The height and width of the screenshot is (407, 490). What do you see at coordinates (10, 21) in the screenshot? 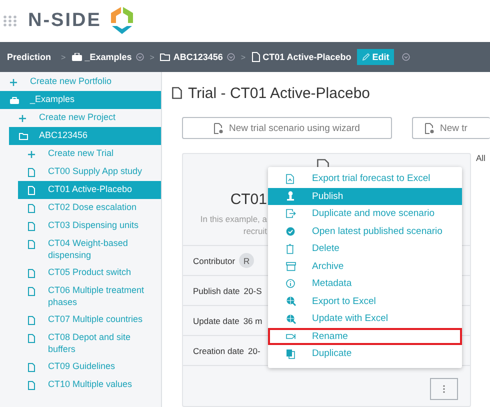
I see `apps-grid-icon` at bounding box center [10, 21].